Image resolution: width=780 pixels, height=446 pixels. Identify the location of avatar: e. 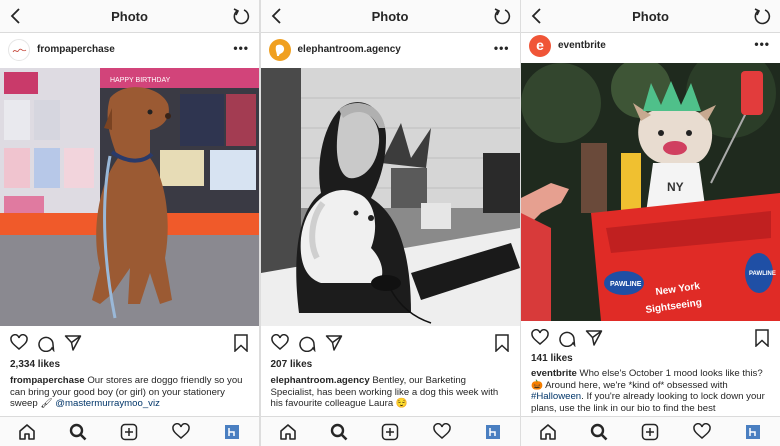
(540, 46).